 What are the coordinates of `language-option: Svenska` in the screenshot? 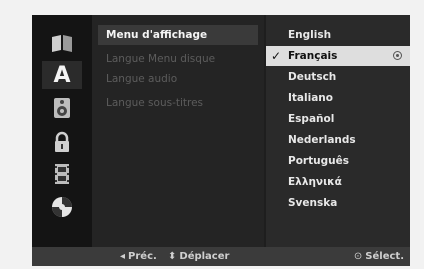 It's located at (338, 203).